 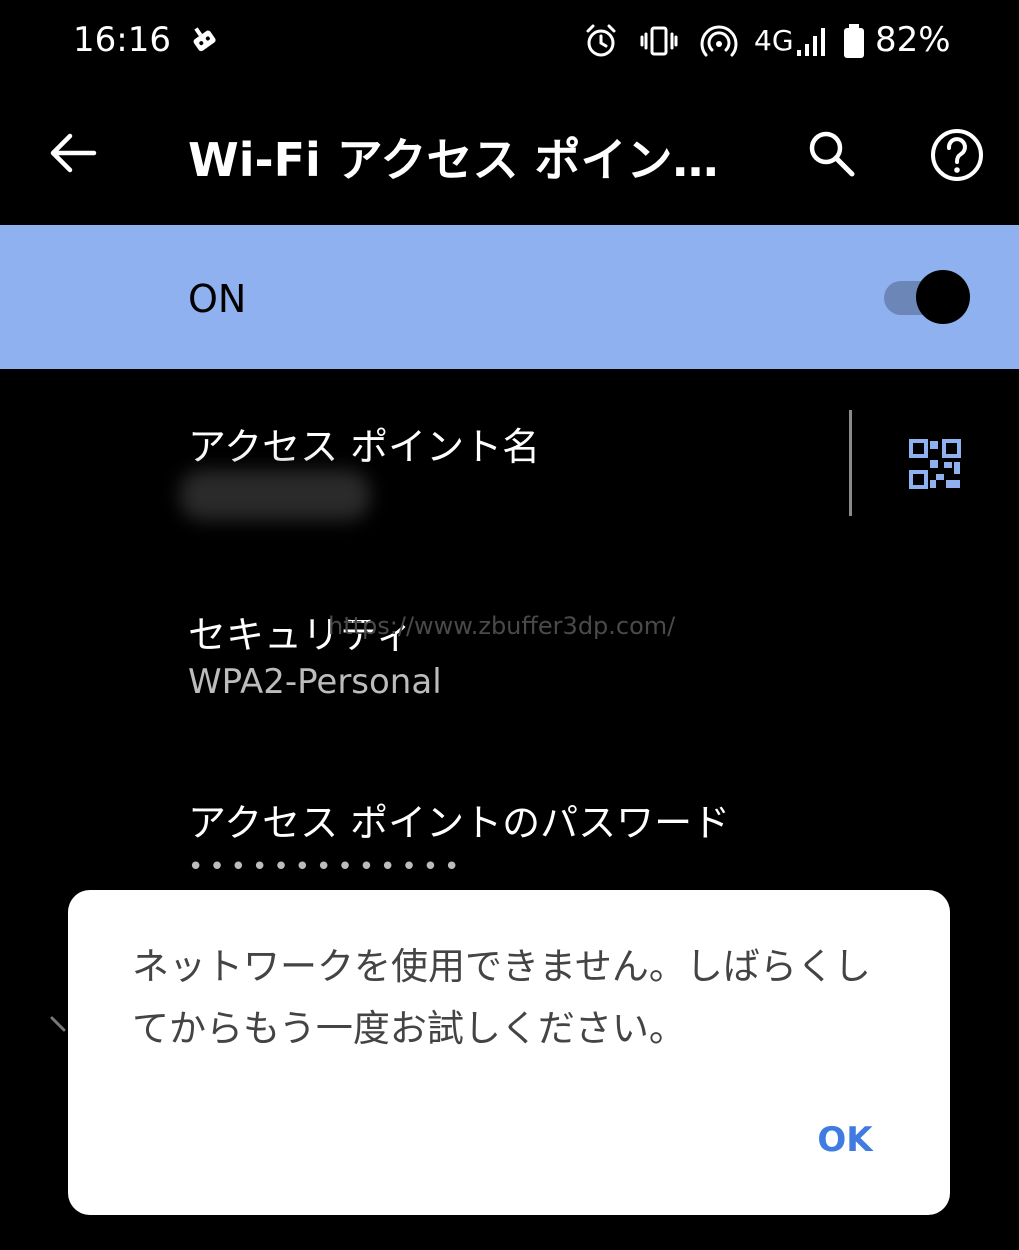 What do you see at coordinates (459, 823) in the screenshot?
I see `pref-title: アクセス ポイントのパスワード` at bounding box center [459, 823].